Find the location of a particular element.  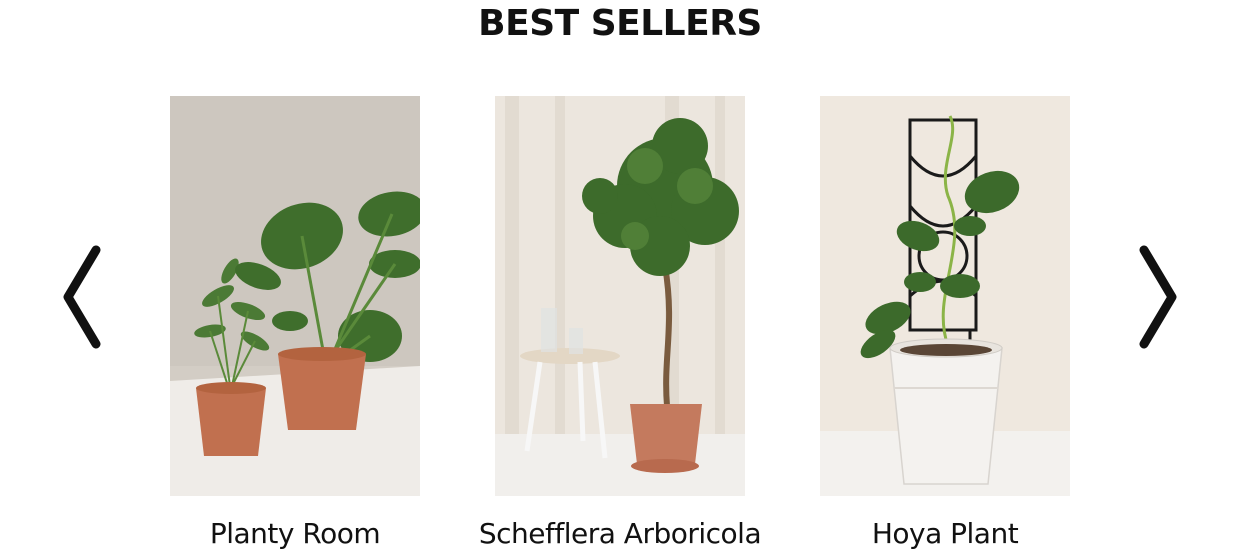

carousel-next-button is located at coordinates (1158, 297).